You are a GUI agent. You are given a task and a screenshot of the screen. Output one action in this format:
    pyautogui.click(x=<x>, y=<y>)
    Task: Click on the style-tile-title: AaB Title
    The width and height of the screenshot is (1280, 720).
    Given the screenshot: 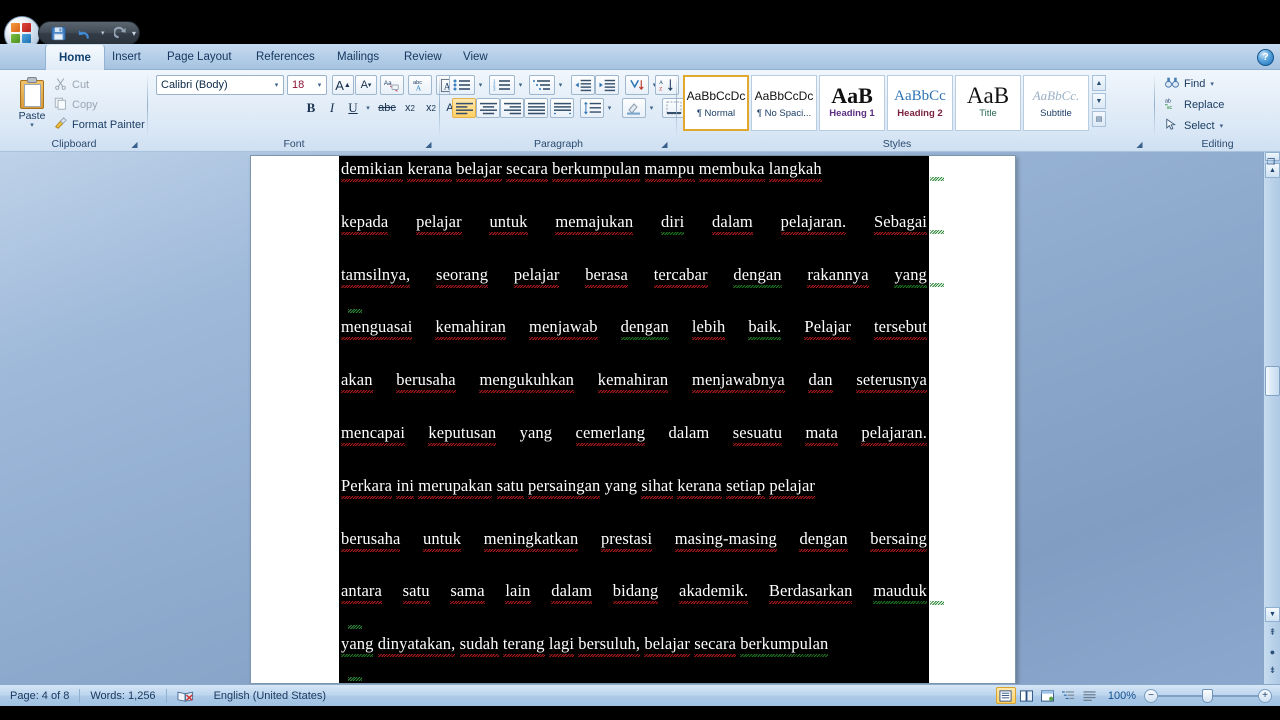 What is the action you would take?
    pyautogui.click(x=988, y=103)
    